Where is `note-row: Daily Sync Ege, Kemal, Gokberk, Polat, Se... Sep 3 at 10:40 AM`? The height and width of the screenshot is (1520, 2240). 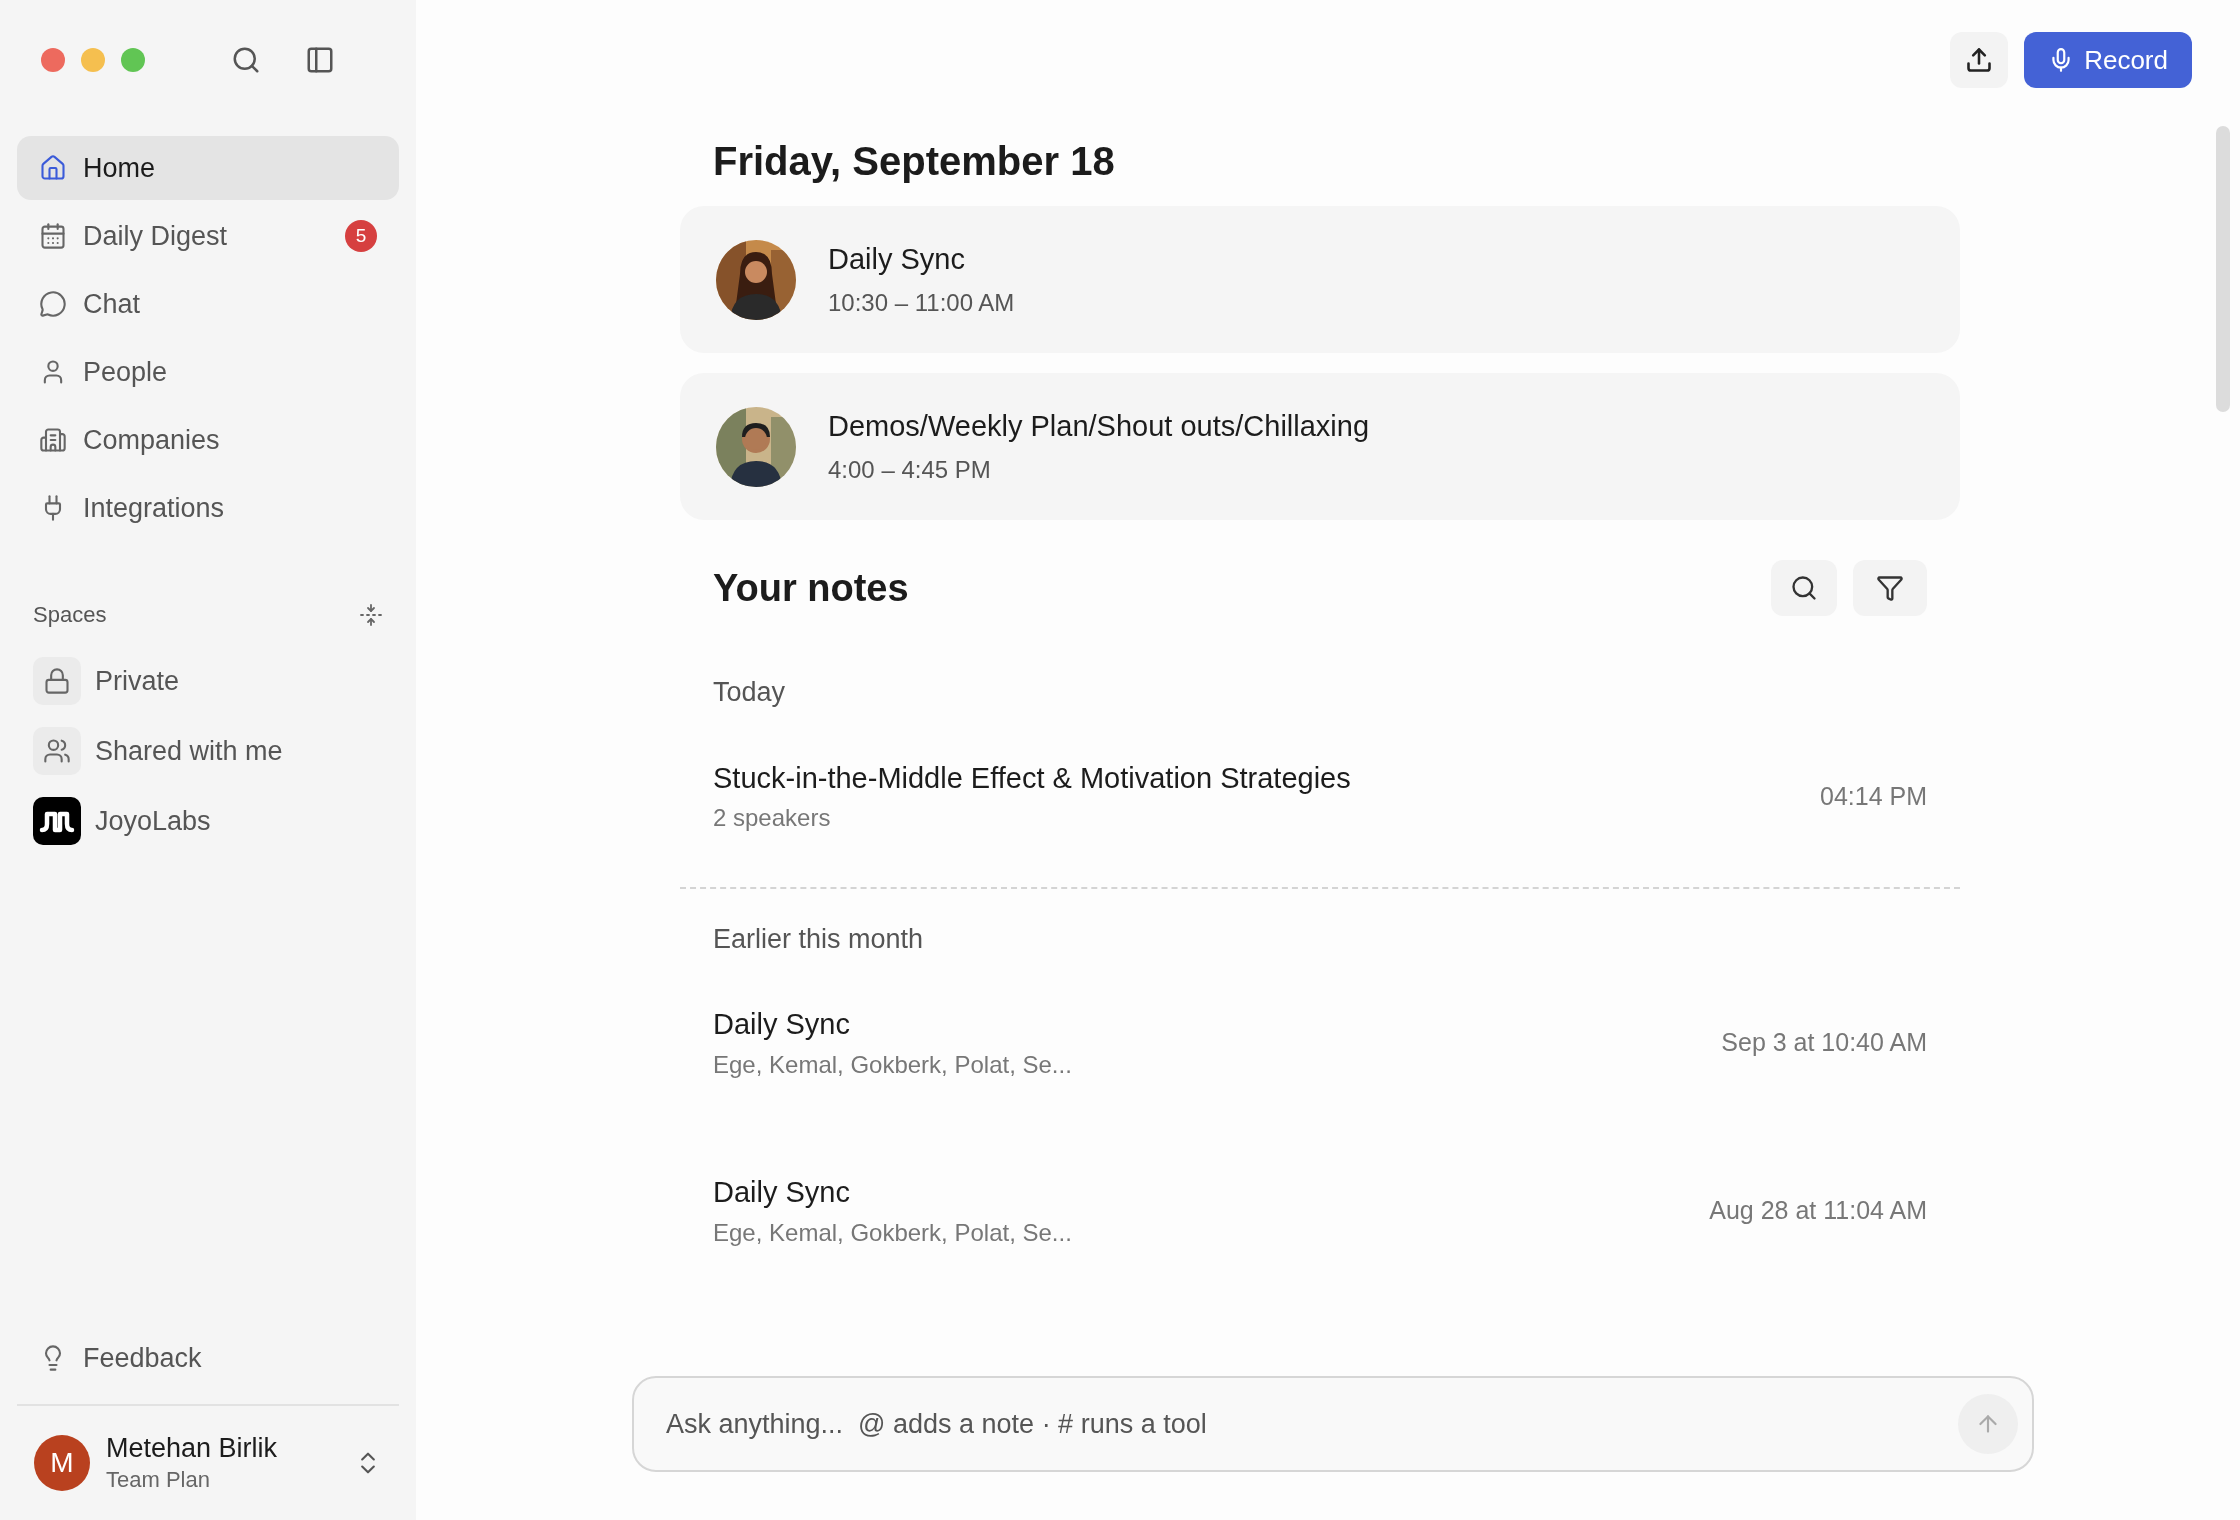
note-row: Daily Sync Ege, Kemal, Gokberk, Polat, Se... Sep 3 at 10:40 AM is located at coordinates (1320, 1043).